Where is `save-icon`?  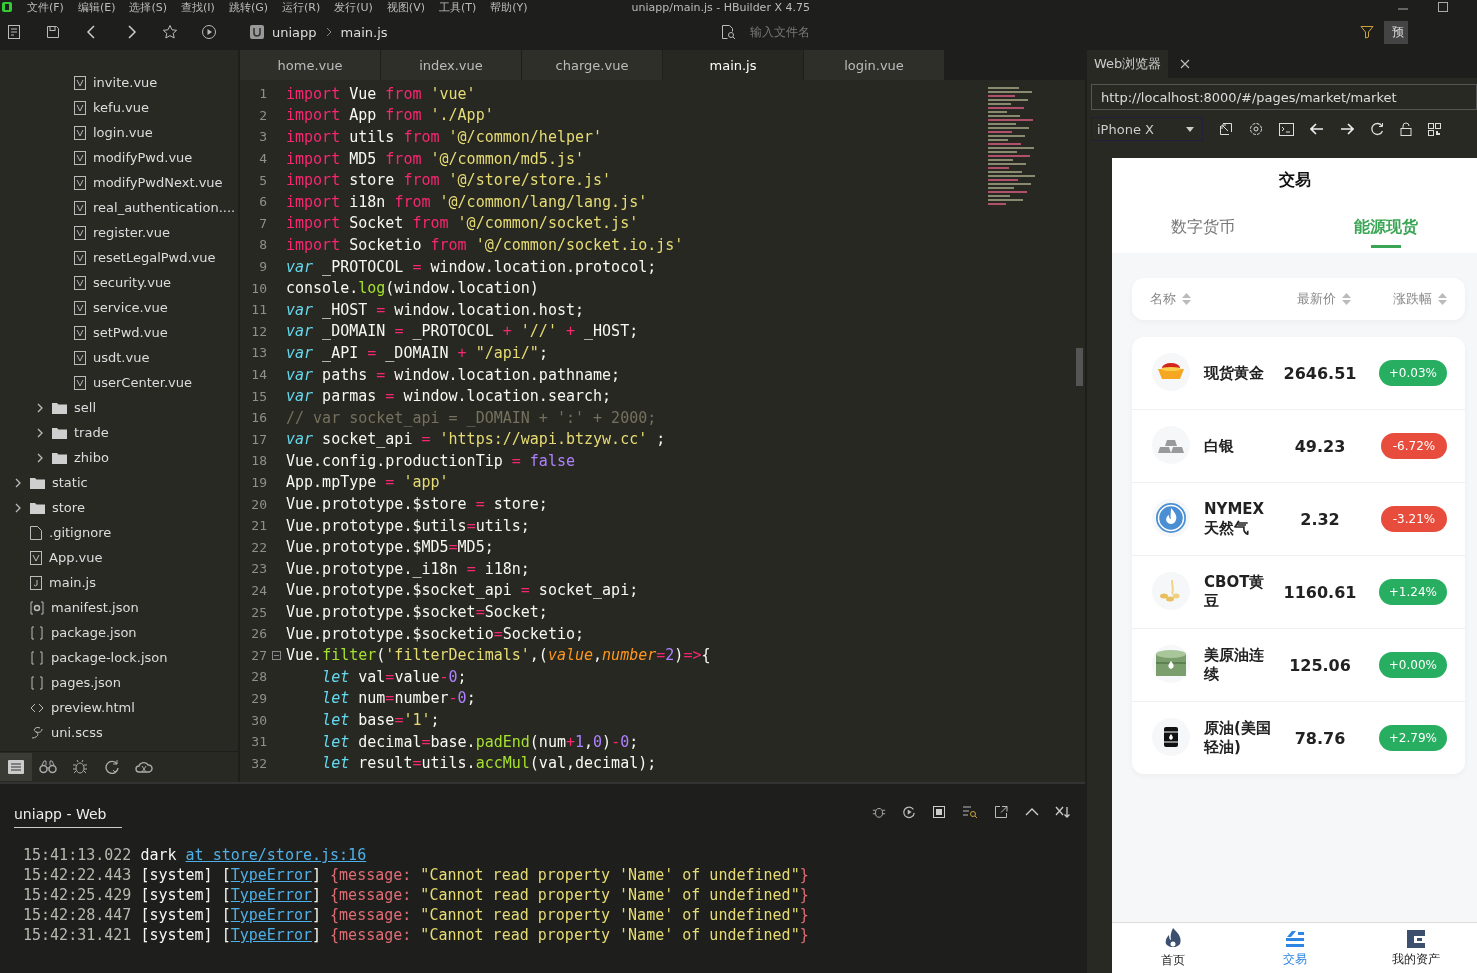
save-icon is located at coordinates (53, 32).